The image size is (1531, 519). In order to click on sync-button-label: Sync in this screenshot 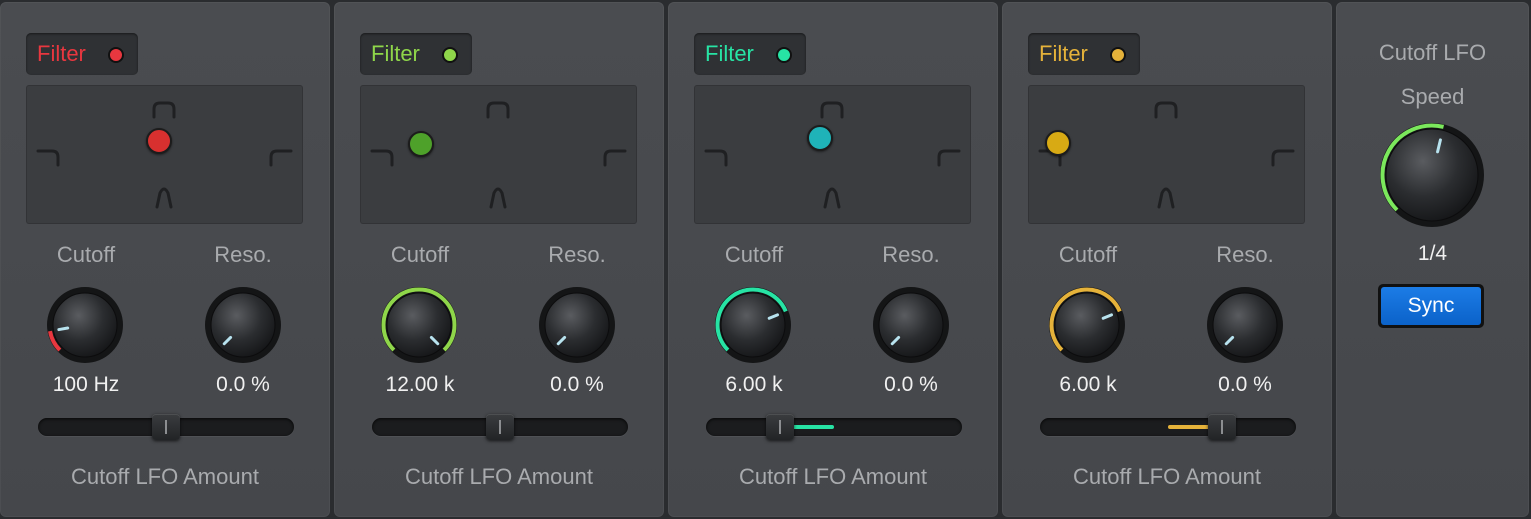, I will do `click(1431, 306)`.